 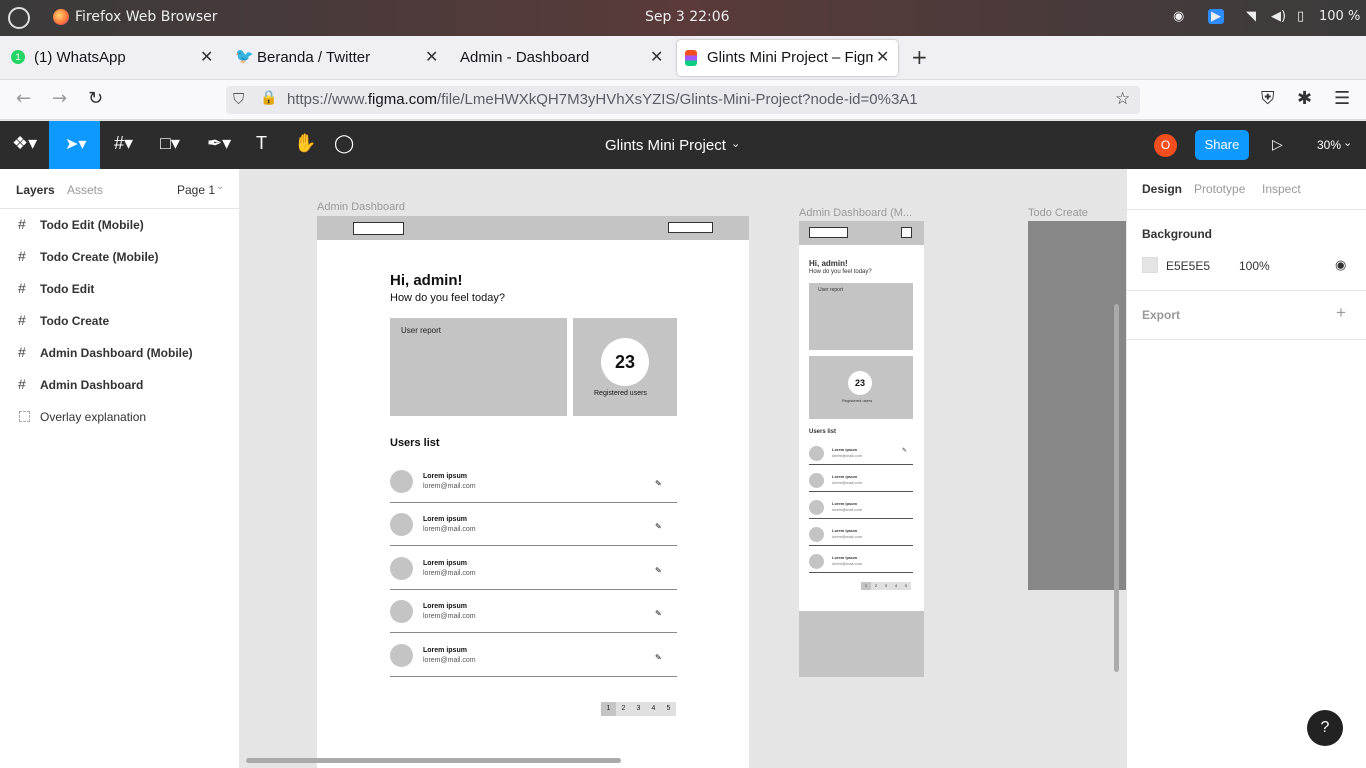 What do you see at coordinates (1347, 142) in the screenshot?
I see `zoom-chevron-icon: ⌄` at bounding box center [1347, 142].